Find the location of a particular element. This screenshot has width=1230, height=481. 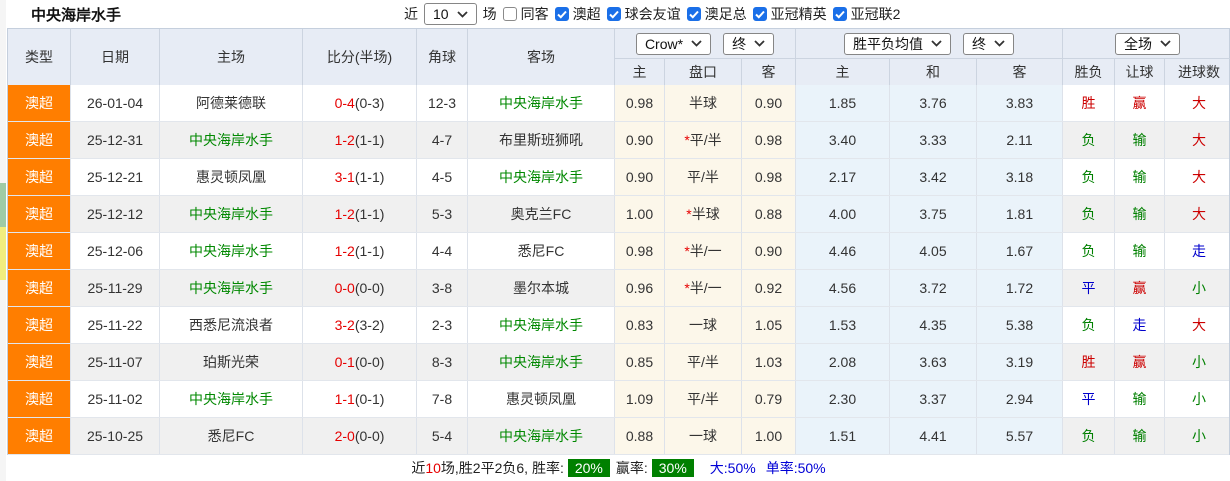

score-fulltime: 1-1 is located at coordinates (344, 399).